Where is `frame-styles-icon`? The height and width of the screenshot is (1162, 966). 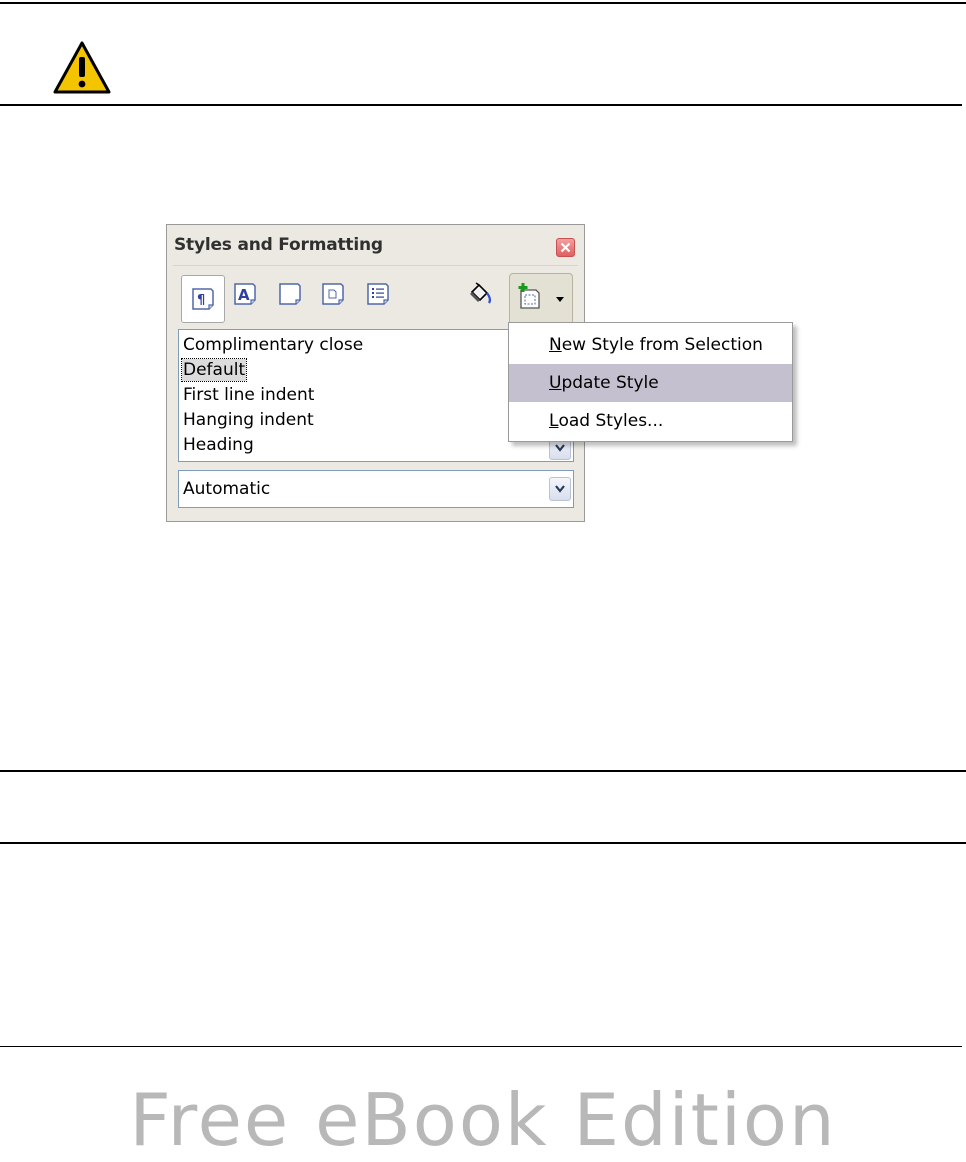
frame-styles-icon is located at coordinates (290, 294).